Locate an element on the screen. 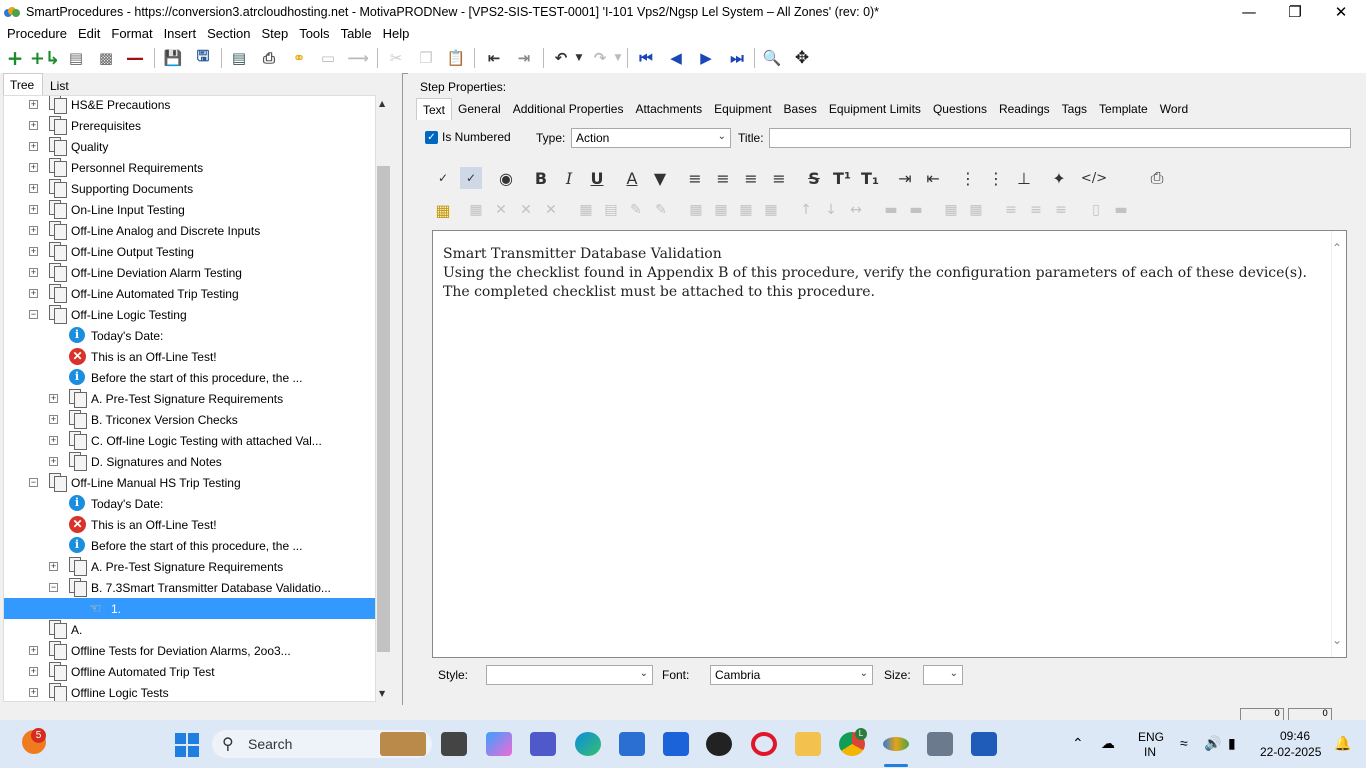 Image resolution: width=1366 pixels, height=768 pixels. find-icon: 🔍 is located at coordinates (772, 58).